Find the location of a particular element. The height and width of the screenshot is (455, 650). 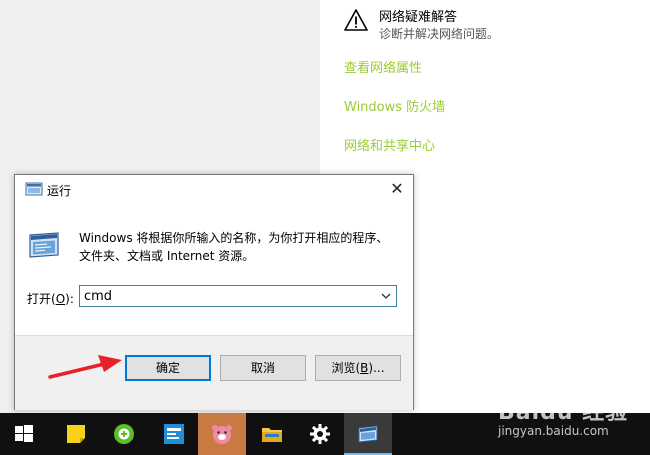

taskbar-pig-app is located at coordinates (222, 434).